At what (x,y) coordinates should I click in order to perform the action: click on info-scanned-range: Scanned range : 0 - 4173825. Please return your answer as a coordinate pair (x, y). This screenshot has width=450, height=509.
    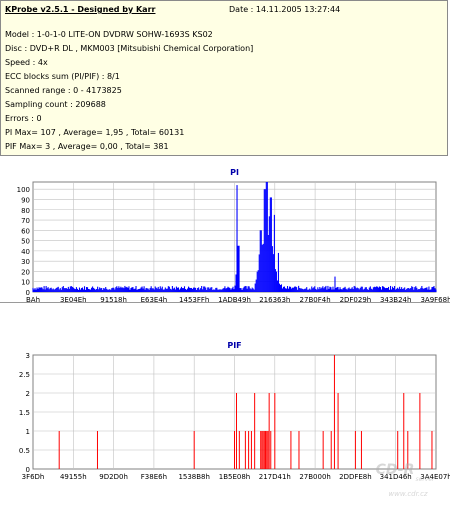
    Looking at the image, I should click on (63, 90).